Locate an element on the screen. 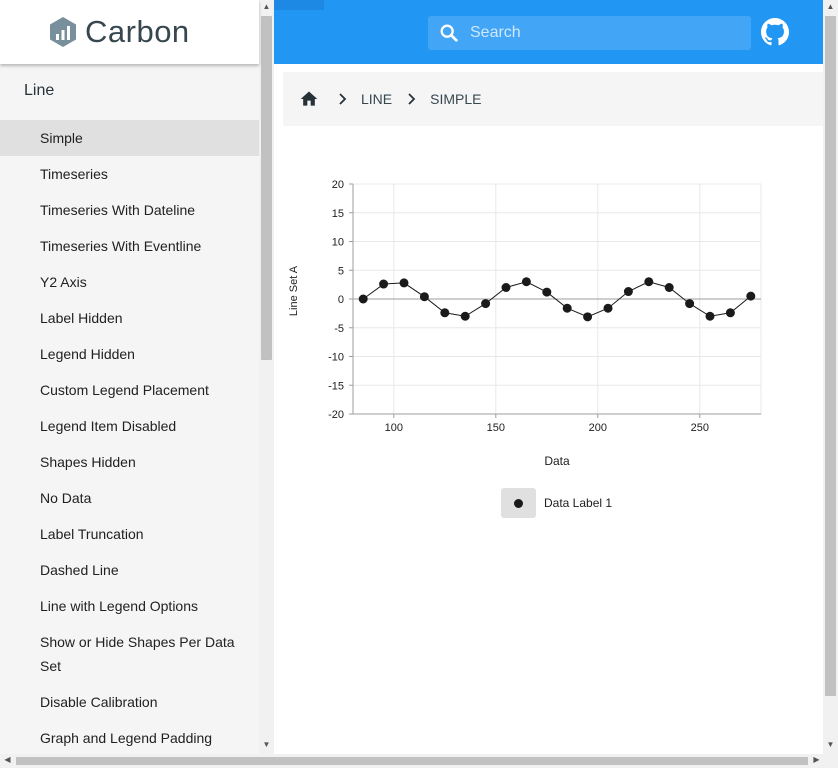  chart-legend: Data Label 1 is located at coordinates (556, 503).